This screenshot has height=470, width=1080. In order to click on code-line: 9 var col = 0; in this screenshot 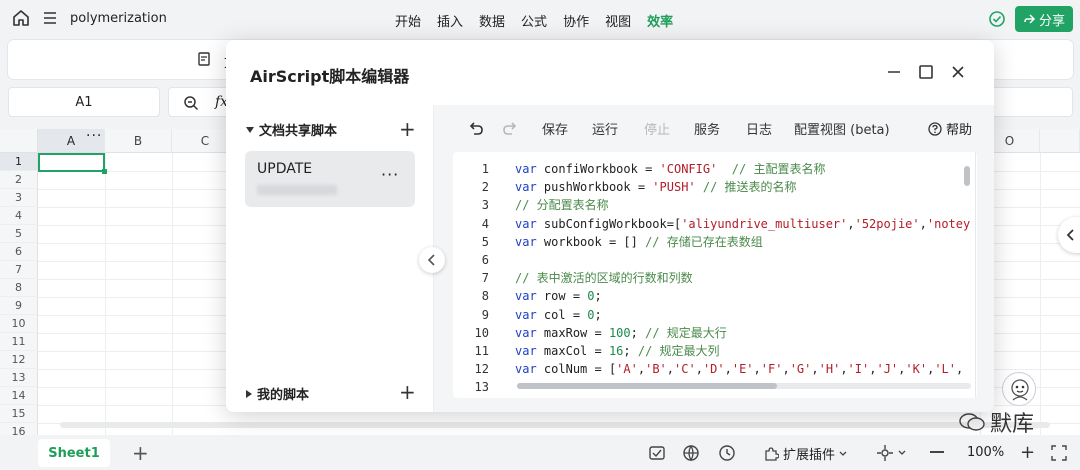, I will do `click(715, 315)`.